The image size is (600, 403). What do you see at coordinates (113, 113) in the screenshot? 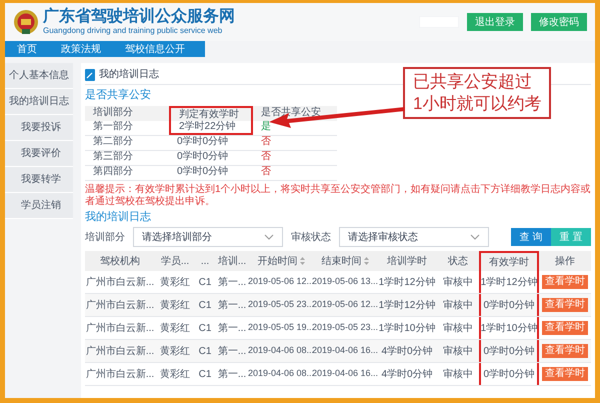
I see `table-header-cell-text: 培训部分` at bounding box center [113, 113].